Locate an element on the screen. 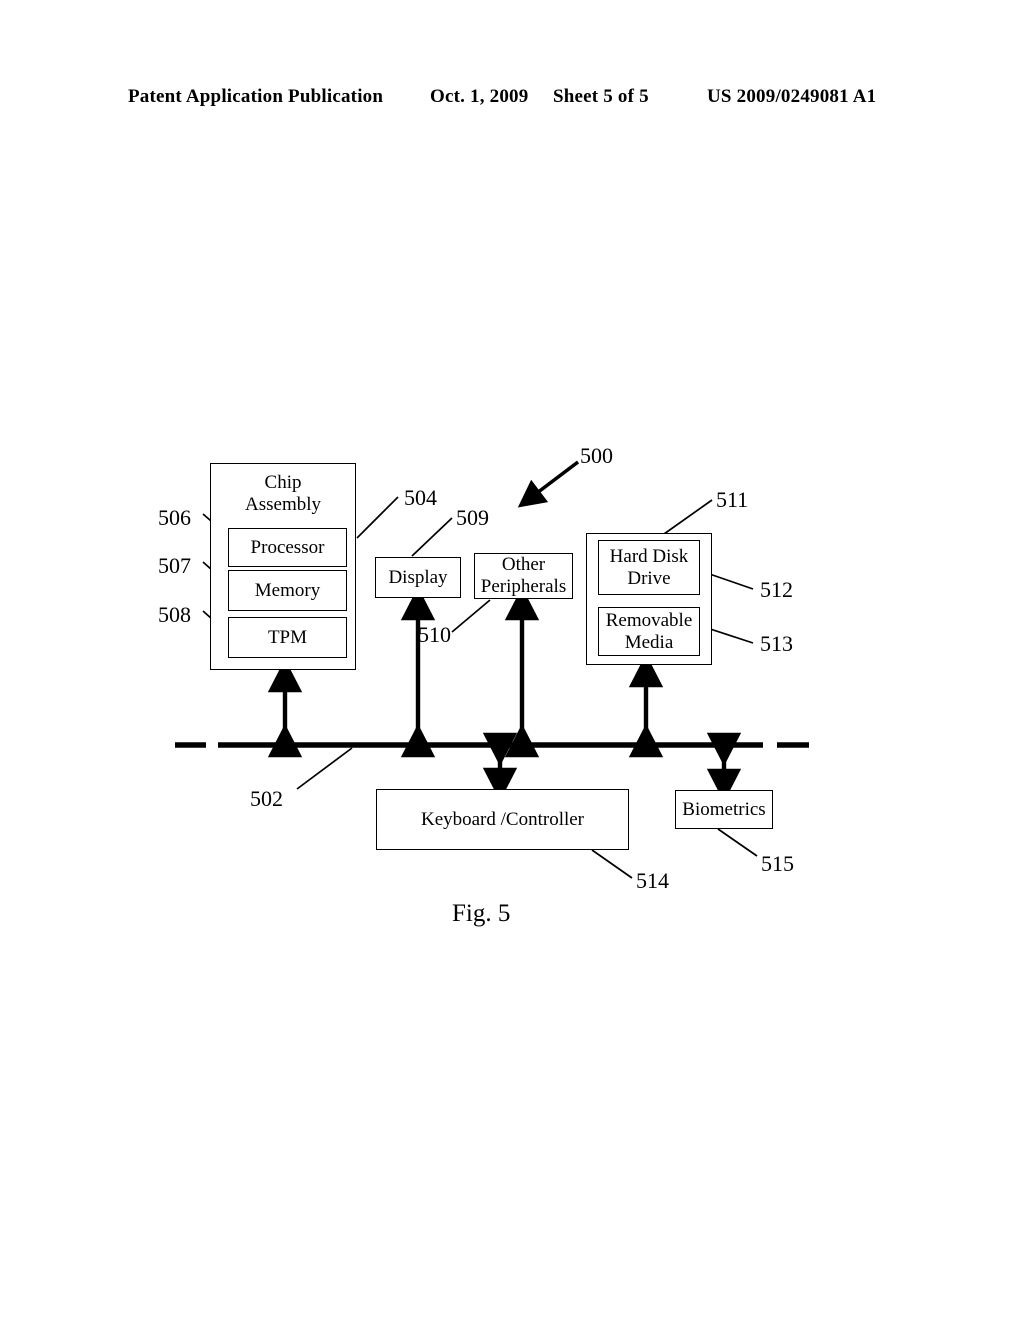 This screenshot has height=1320, width=1024. chip-assembly-title-line2: Assembly is located at coordinates (283, 505).